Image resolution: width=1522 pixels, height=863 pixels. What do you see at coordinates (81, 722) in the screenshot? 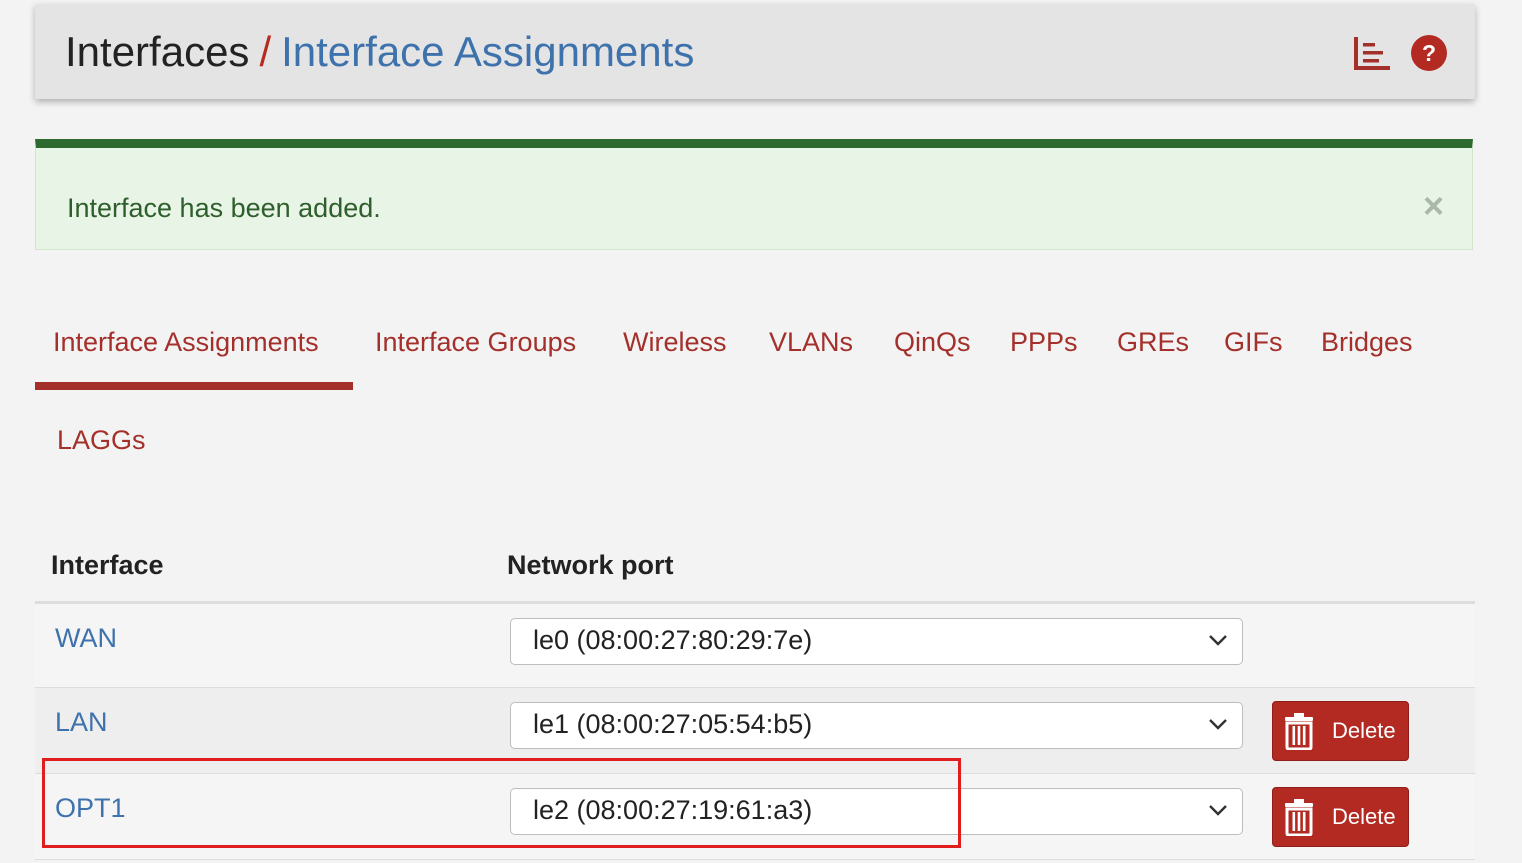
I see `interface-link-lan: LAN` at bounding box center [81, 722].